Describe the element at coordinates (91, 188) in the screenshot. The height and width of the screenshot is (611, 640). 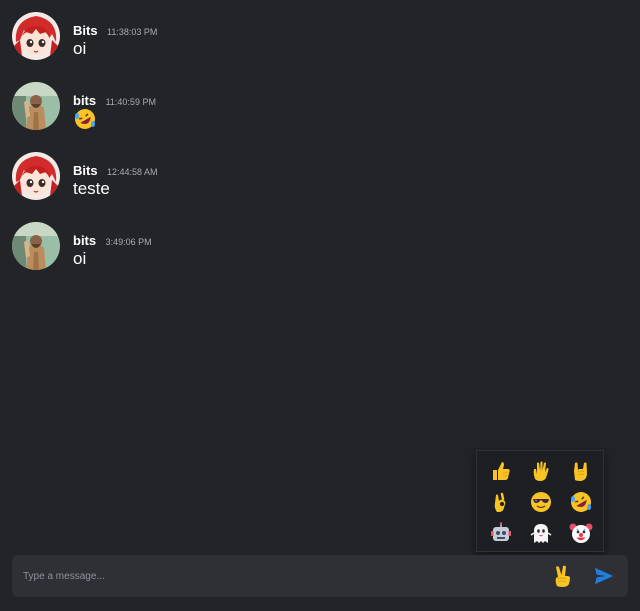
I see `message-text: teste` at that location.